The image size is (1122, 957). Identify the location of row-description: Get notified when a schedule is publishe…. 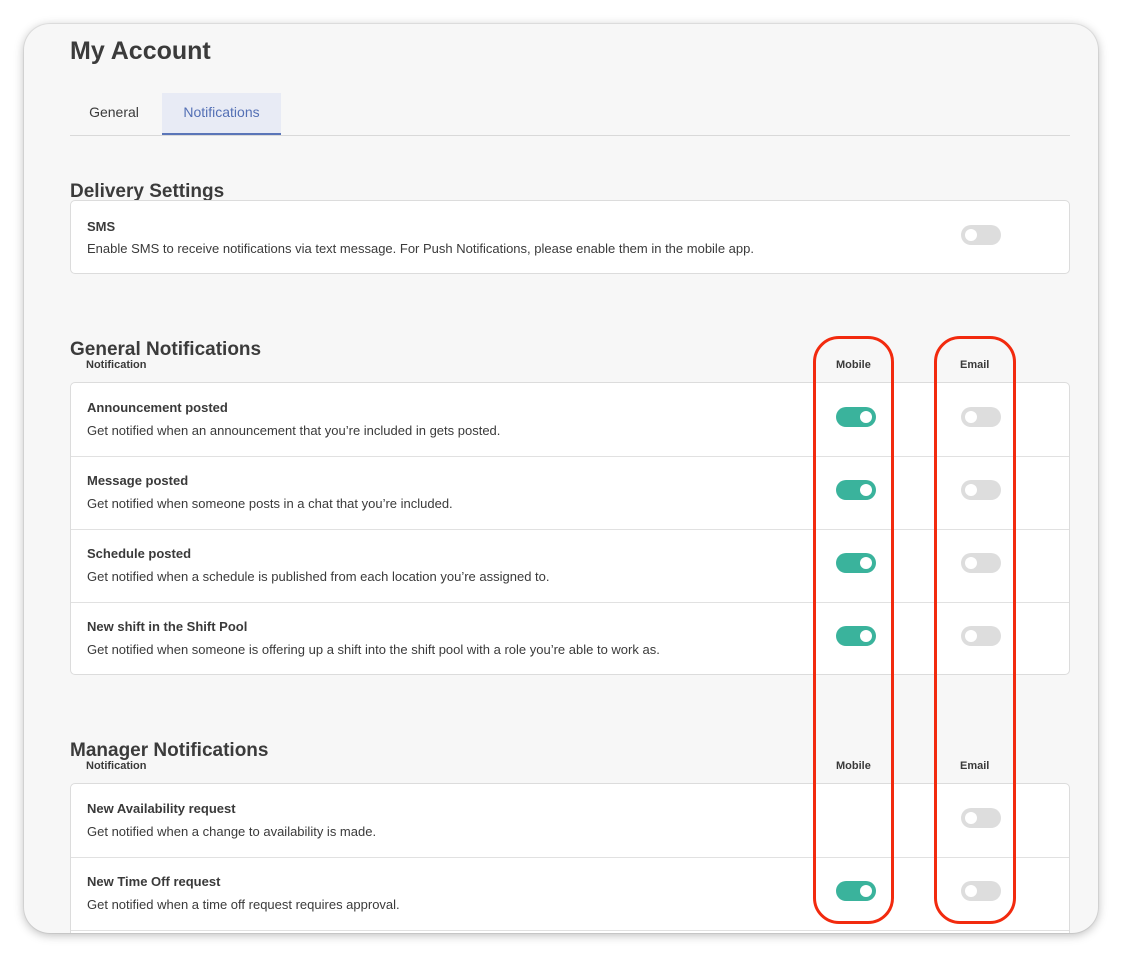
(318, 576).